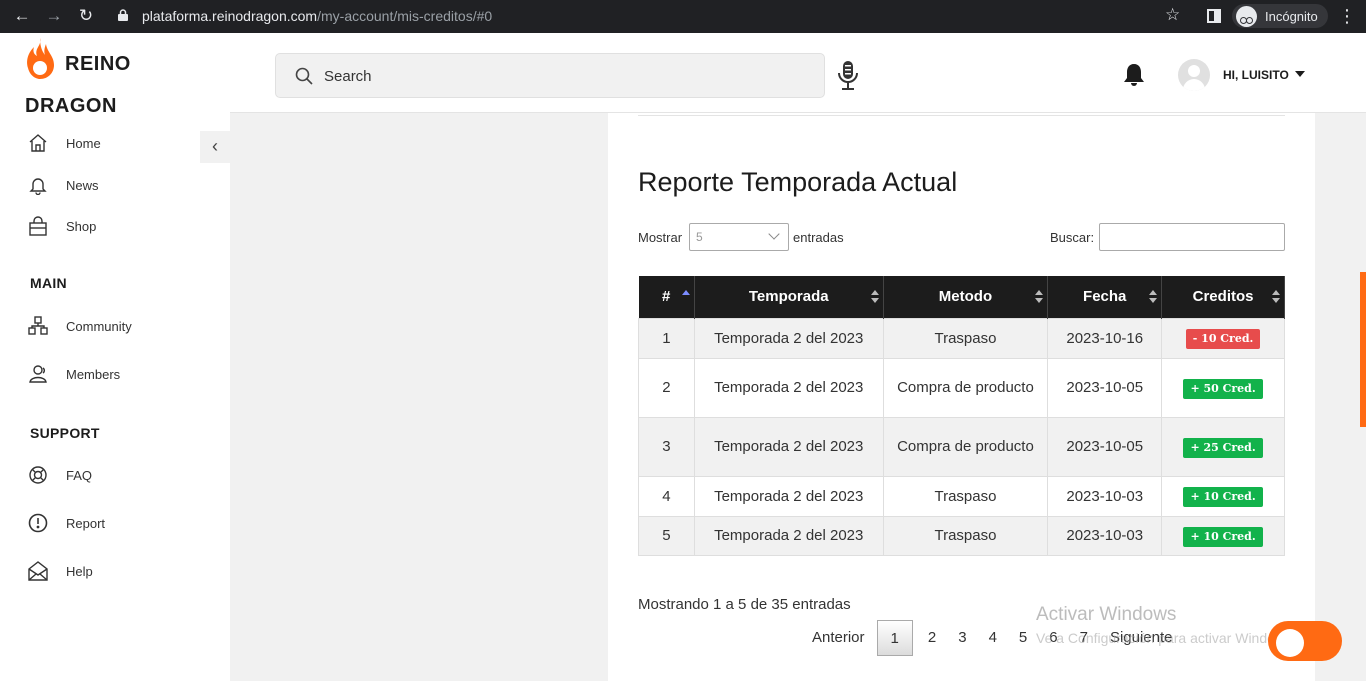 Image resolution: width=1366 pixels, height=681 pixels. I want to click on section-title-support: SUPPORT, so click(65, 433).